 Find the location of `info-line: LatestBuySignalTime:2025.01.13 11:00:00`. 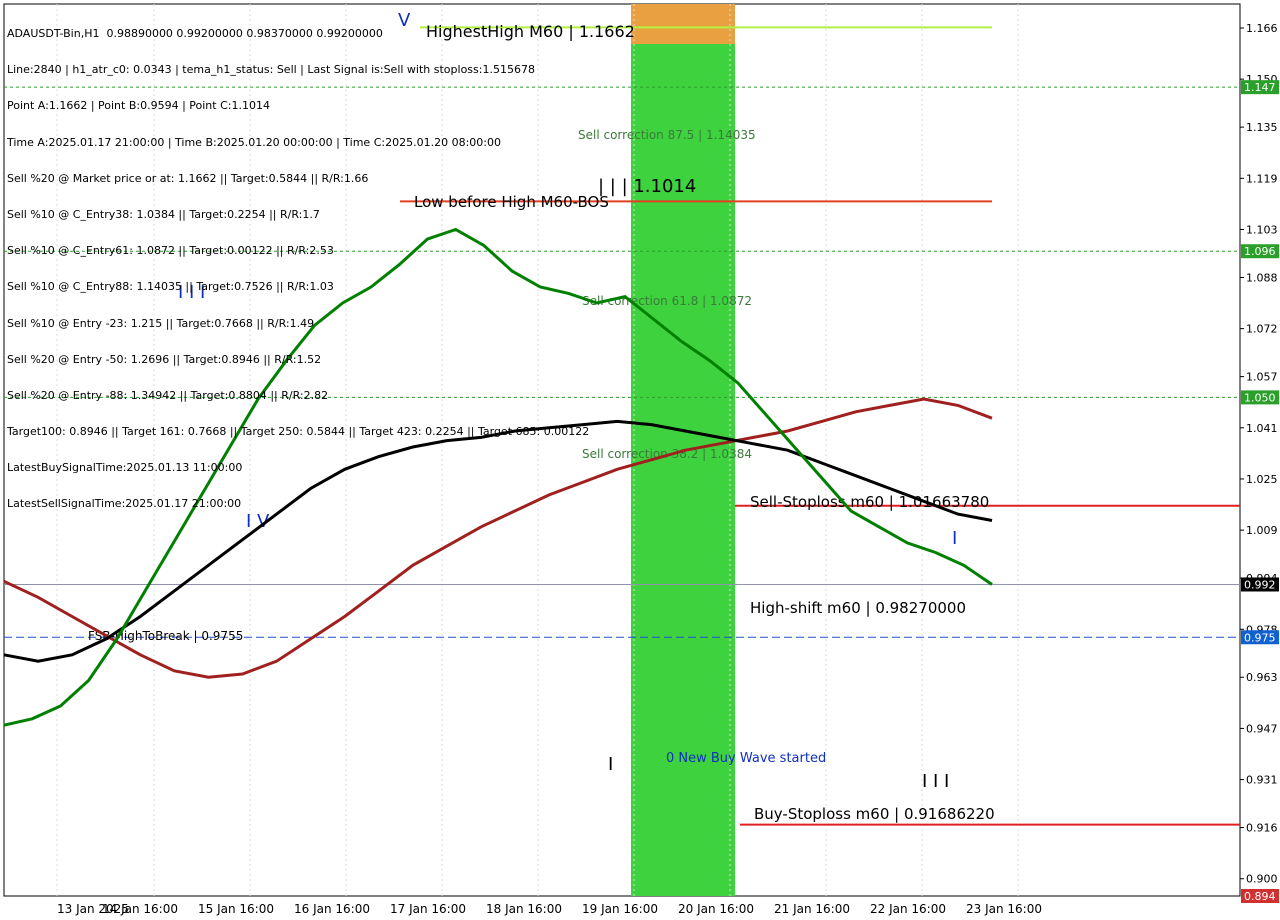

info-line: LatestBuySignalTime:2025.01.13 11:00:00 is located at coordinates (125, 468).